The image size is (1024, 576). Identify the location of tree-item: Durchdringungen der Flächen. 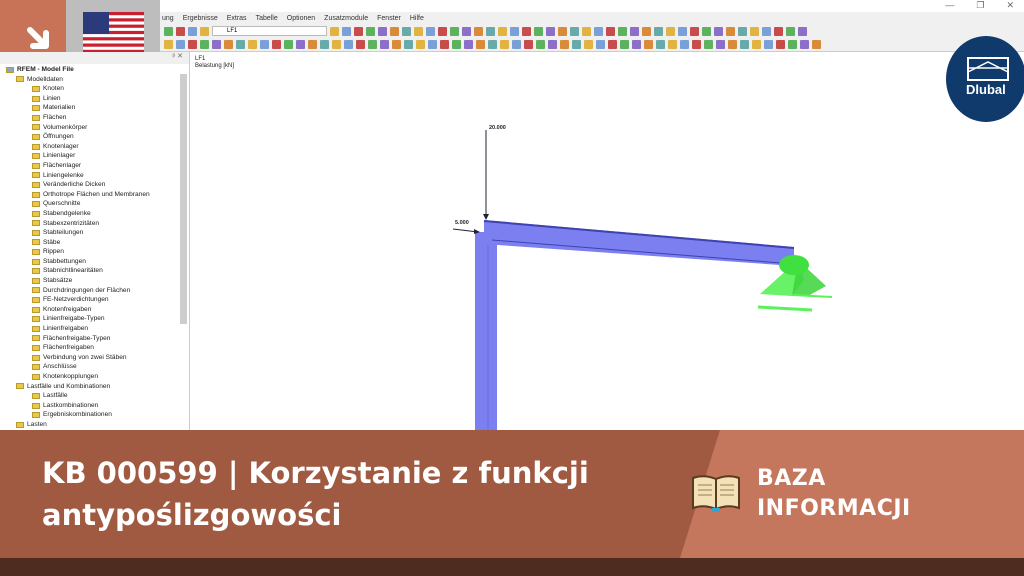
(94, 291).